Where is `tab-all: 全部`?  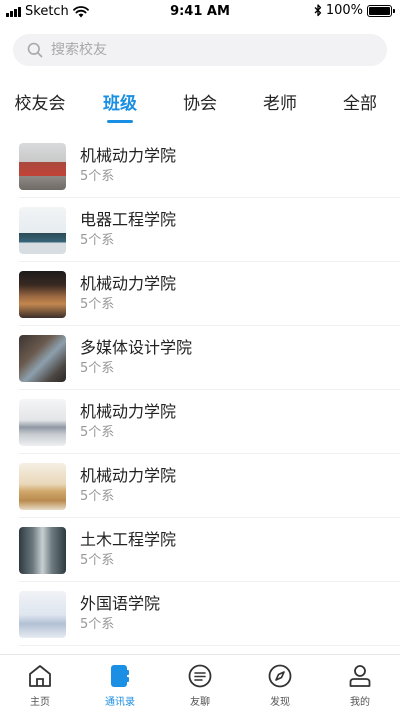
tab-all: 全部 is located at coordinates (360, 106).